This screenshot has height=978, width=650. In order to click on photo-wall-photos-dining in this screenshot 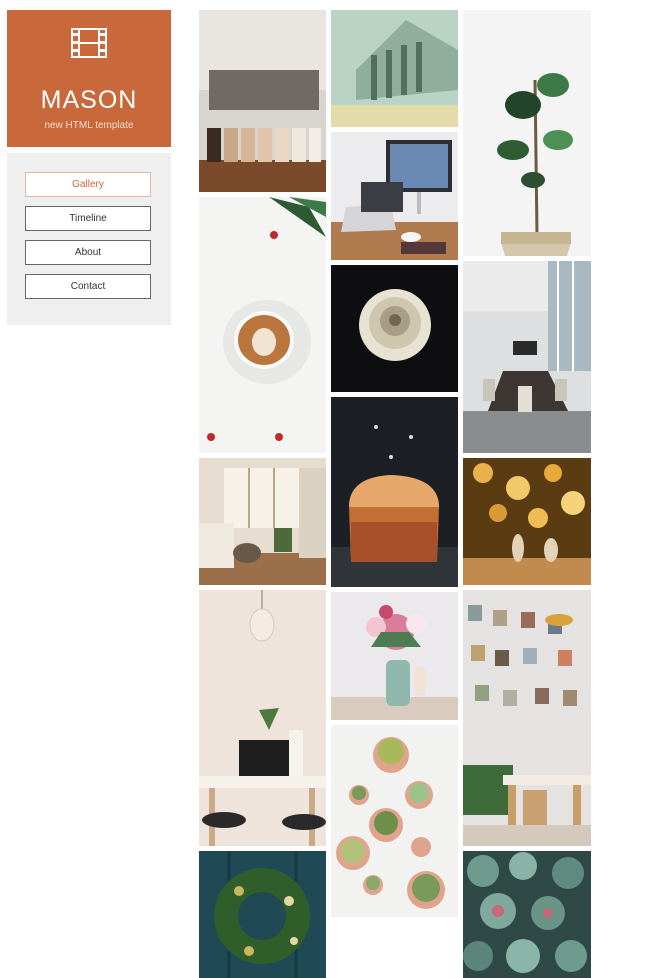, I will do `click(527, 718)`.